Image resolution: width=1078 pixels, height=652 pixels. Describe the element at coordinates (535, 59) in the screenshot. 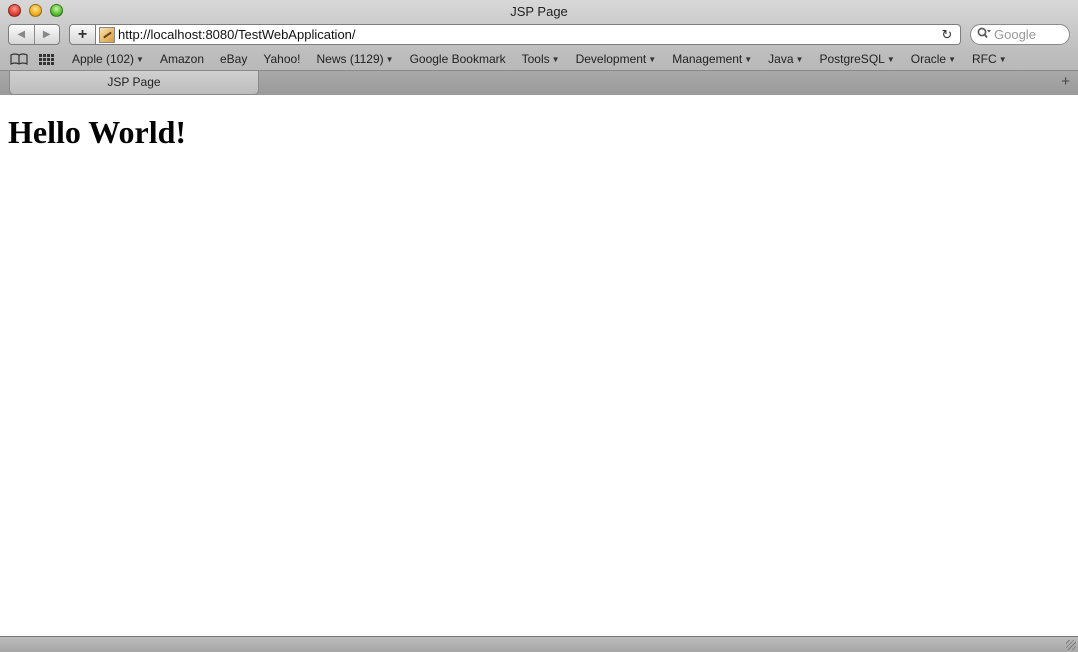

I see `bookmark-label: Tools` at that location.